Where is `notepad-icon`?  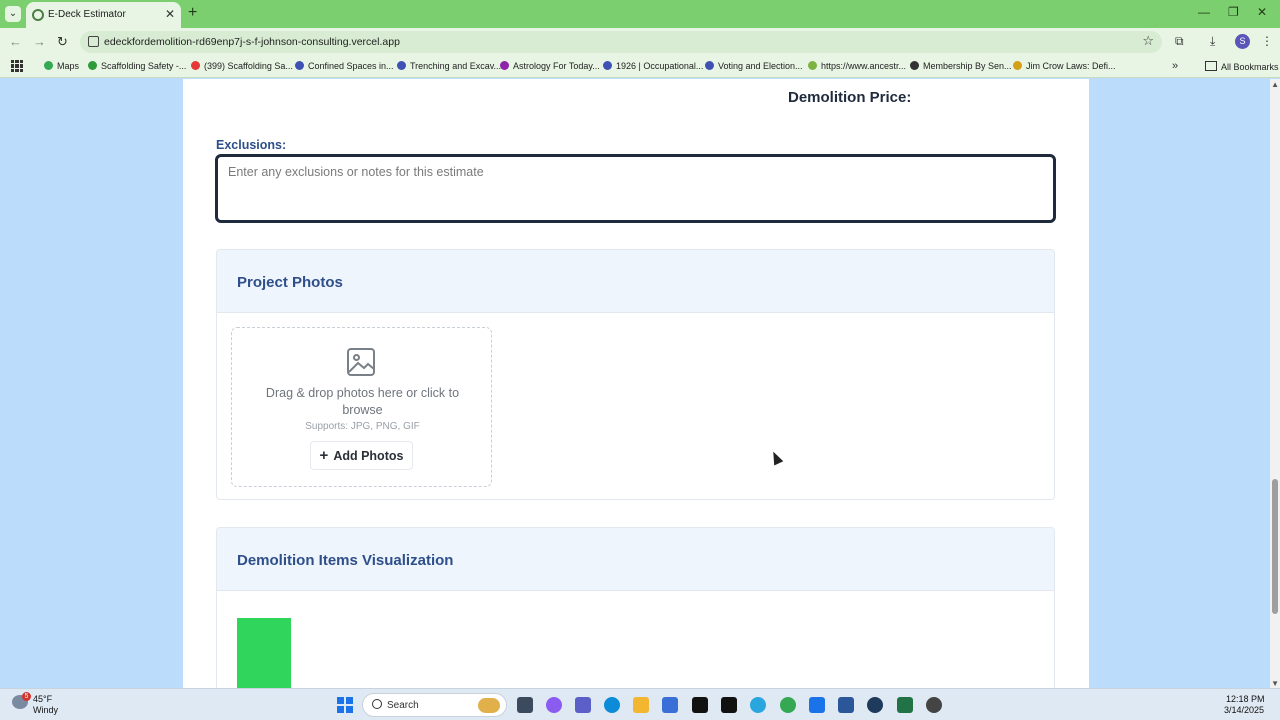
notepad-icon is located at coordinates (817, 705).